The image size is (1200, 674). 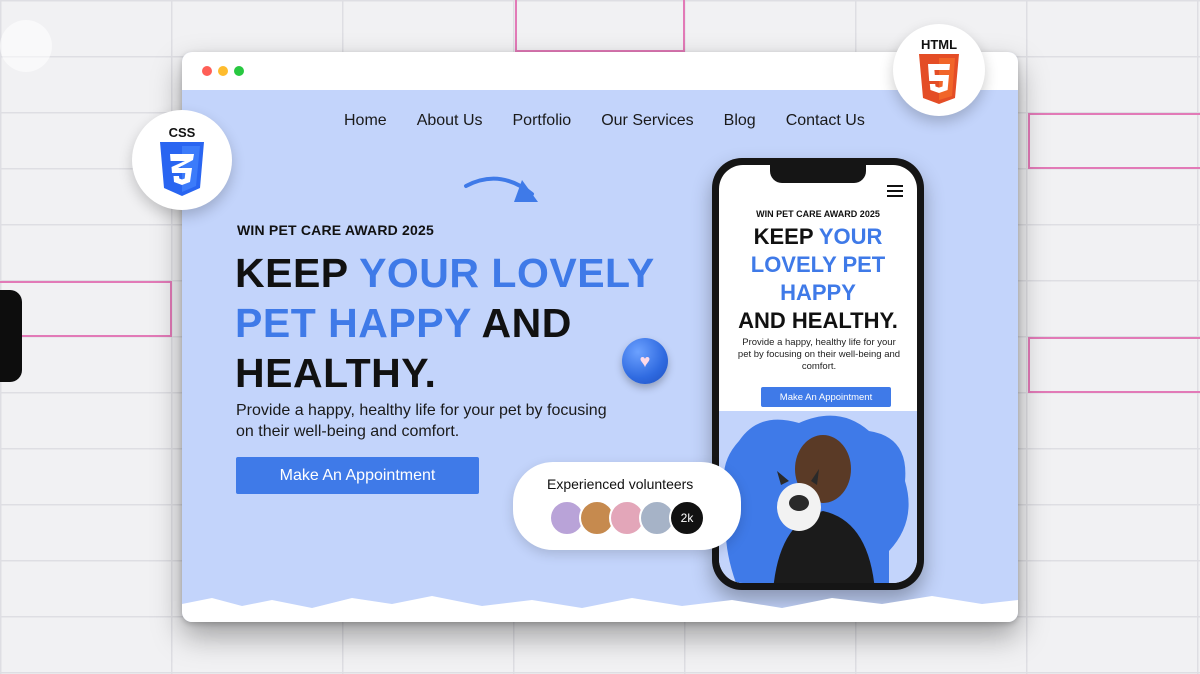 I want to click on html-badge-label: HTML, so click(x=939, y=44).